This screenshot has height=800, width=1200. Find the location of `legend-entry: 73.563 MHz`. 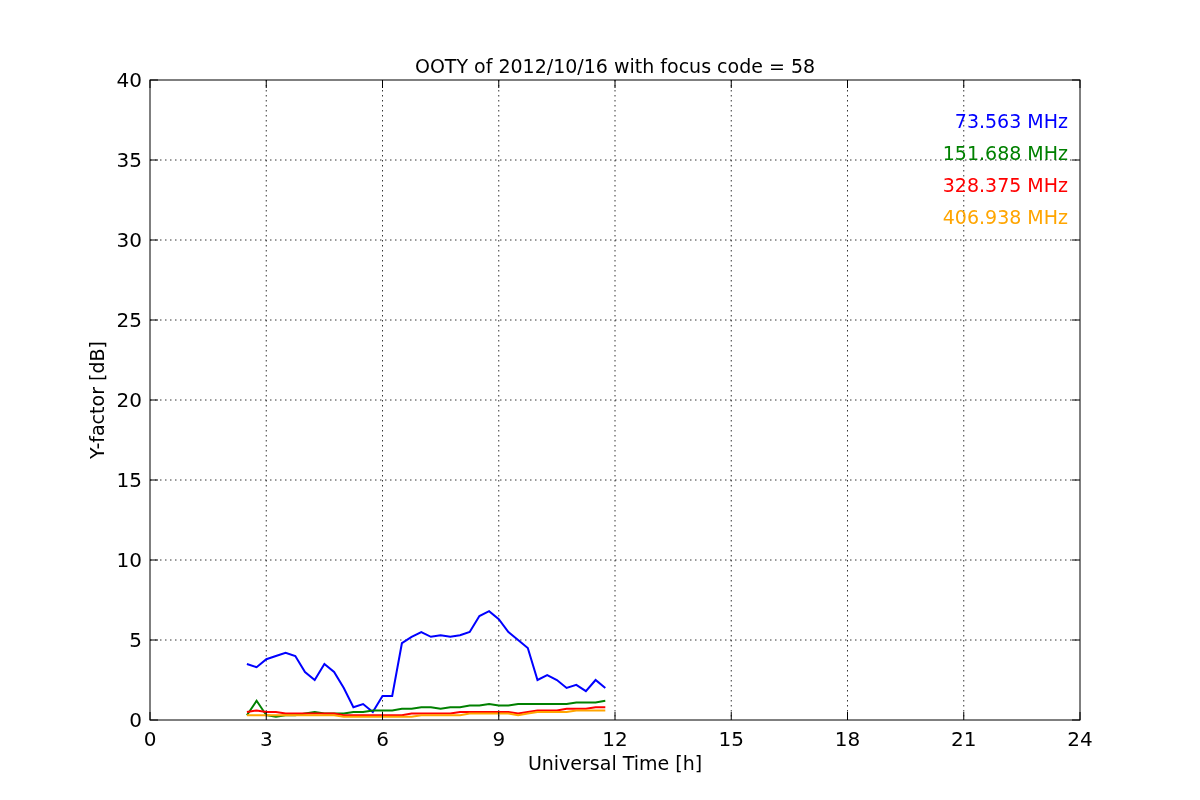

legend-entry: 73.563 MHz is located at coordinates (1011, 121).